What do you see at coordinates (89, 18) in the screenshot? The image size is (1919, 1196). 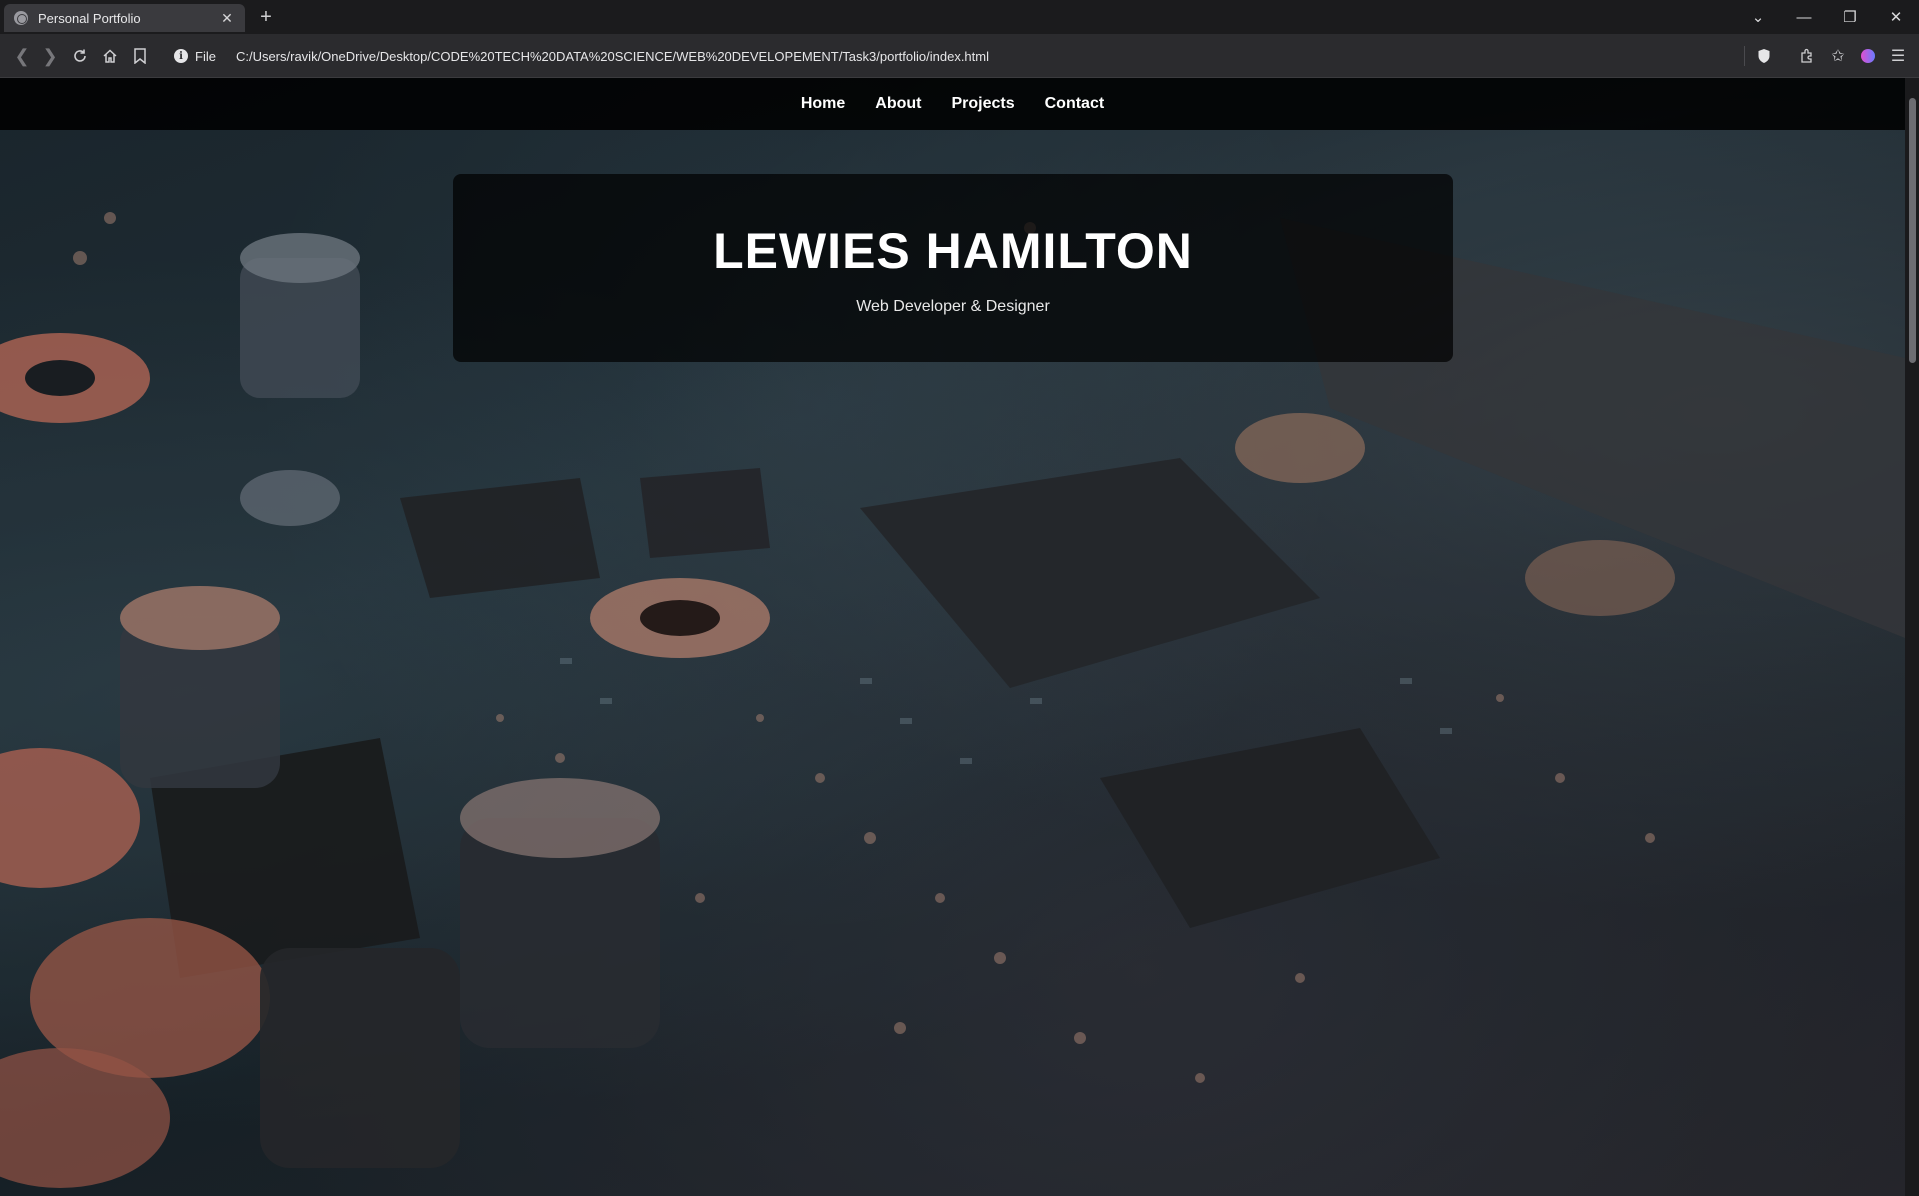 I see `tab-title: Personal Portfolio` at bounding box center [89, 18].